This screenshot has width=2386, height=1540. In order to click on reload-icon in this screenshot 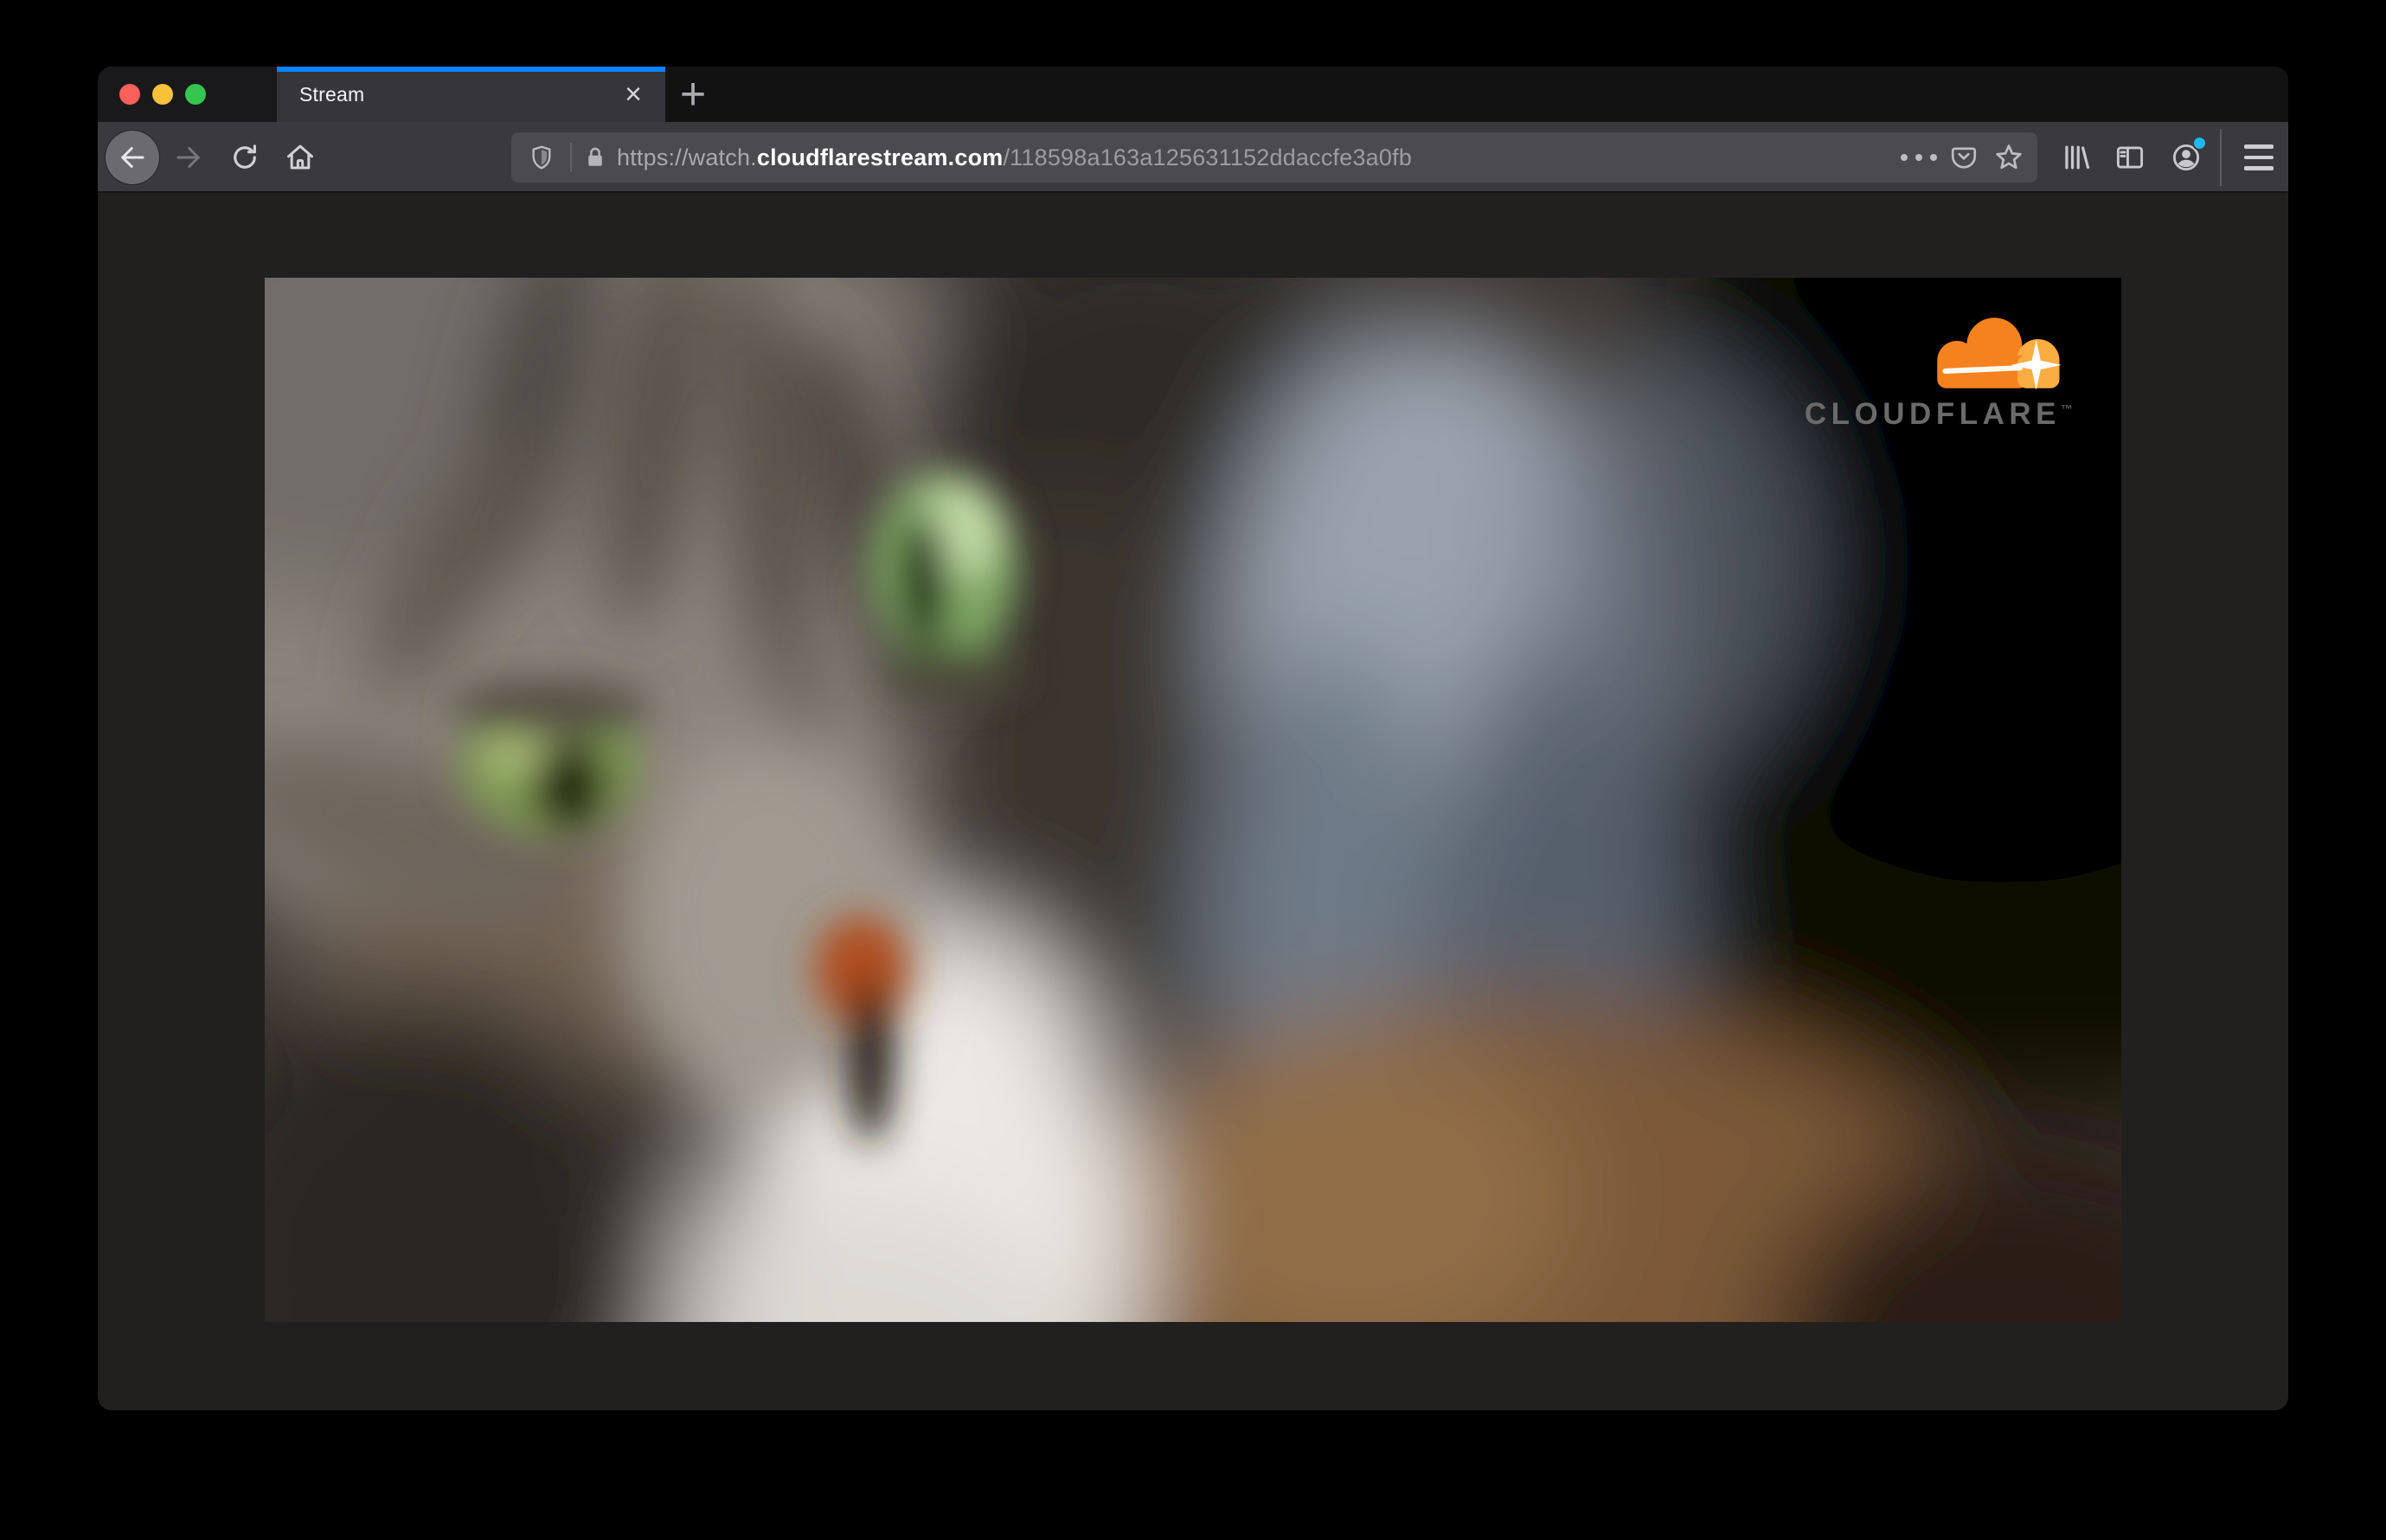, I will do `click(245, 156)`.